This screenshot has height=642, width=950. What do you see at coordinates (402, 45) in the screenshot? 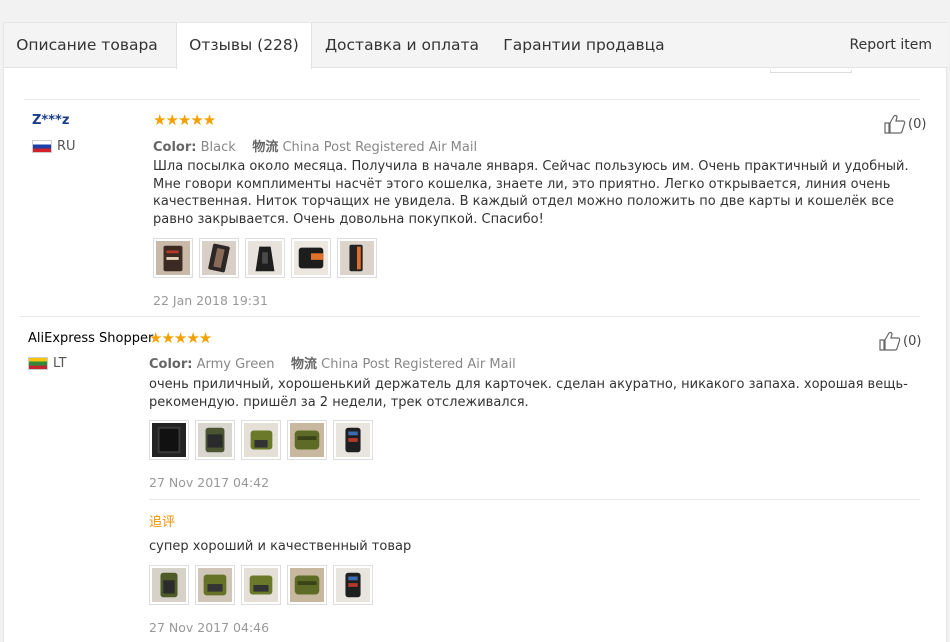
I see `tab-delivery: Доставка и оплата` at bounding box center [402, 45].